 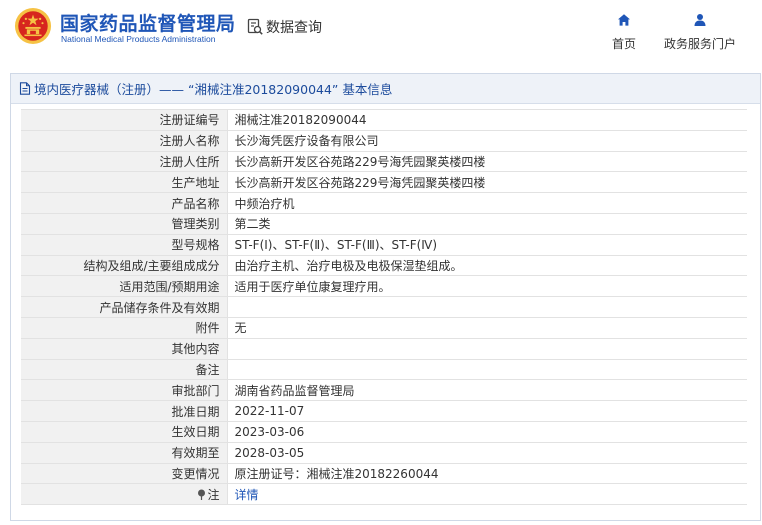 I want to click on pin-icon, so click(x=202, y=494).